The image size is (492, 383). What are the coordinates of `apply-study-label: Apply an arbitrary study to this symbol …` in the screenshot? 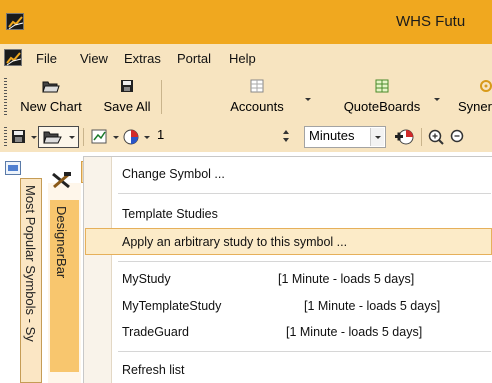 It's located at (235, 242).